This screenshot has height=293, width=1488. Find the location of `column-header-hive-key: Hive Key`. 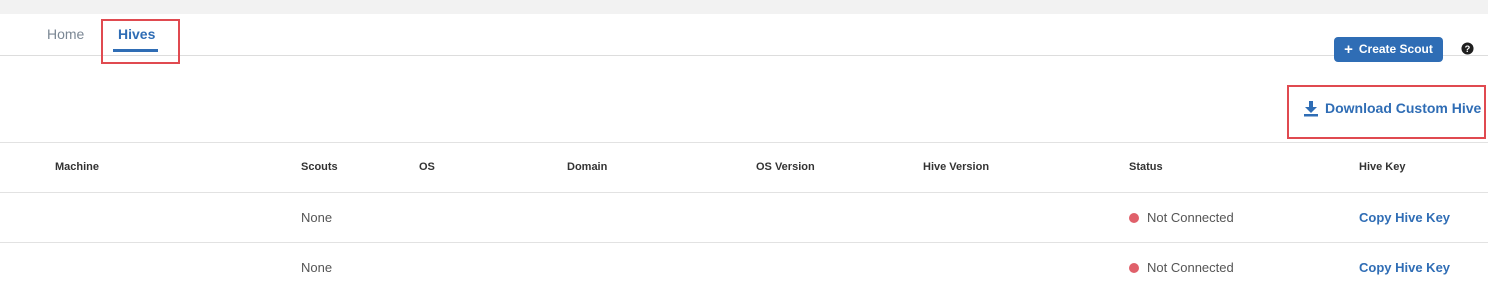

column-header-hive-key: Hive Key is located at coordinates (1382, 167).